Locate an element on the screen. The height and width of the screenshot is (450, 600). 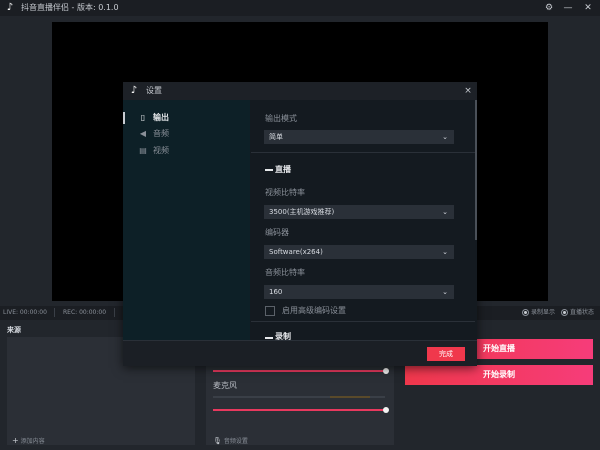
recording-display-label: 录制显示 is located at coordinates (543, 312).